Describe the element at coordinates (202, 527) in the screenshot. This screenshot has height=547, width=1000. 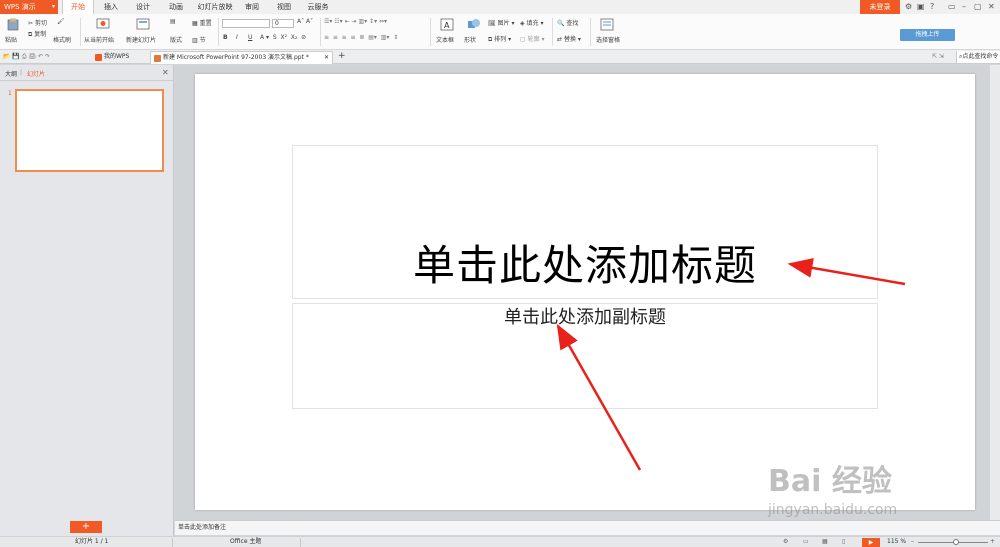
I see `notes-placeholder: 单击此处添加备注` at that location.